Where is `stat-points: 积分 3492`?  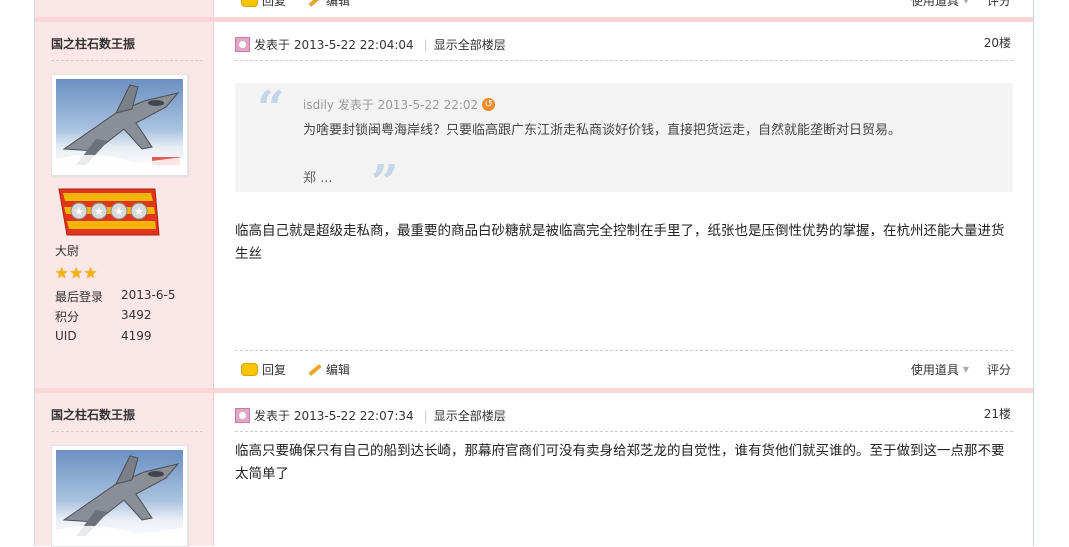
stat-points: 积分 3492 is located at coordinates (103, 316).